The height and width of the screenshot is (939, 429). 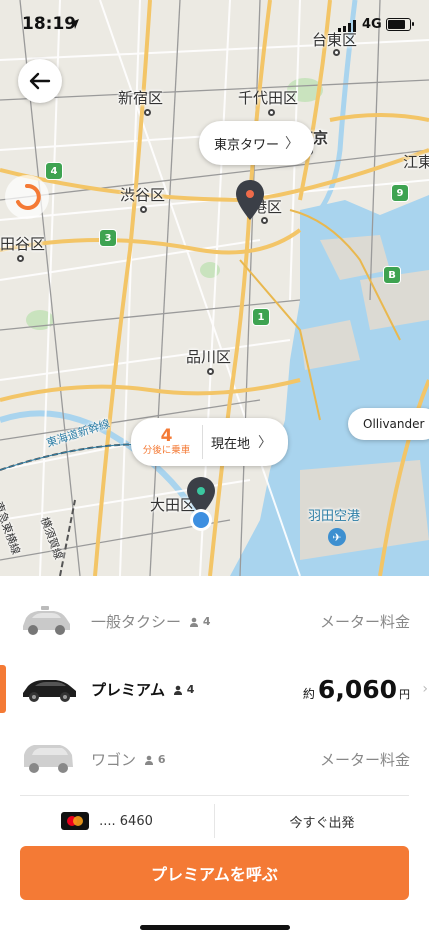 What do you see at coordinates (400, 24) in the screenshot?
I see `battery-icon` at bounding box center [400, 24].